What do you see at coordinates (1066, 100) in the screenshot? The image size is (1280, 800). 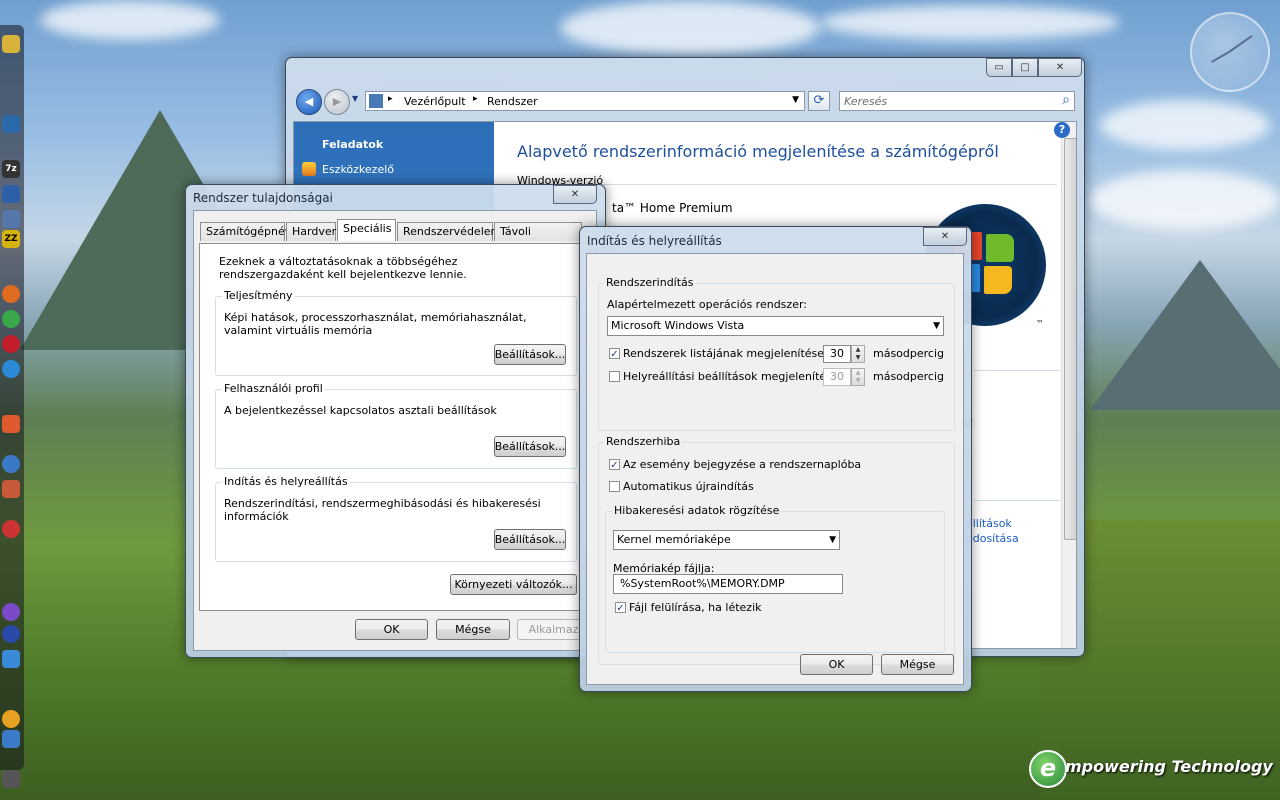 I see `search-icon: ⌕` at bounding box center [1066, 100].